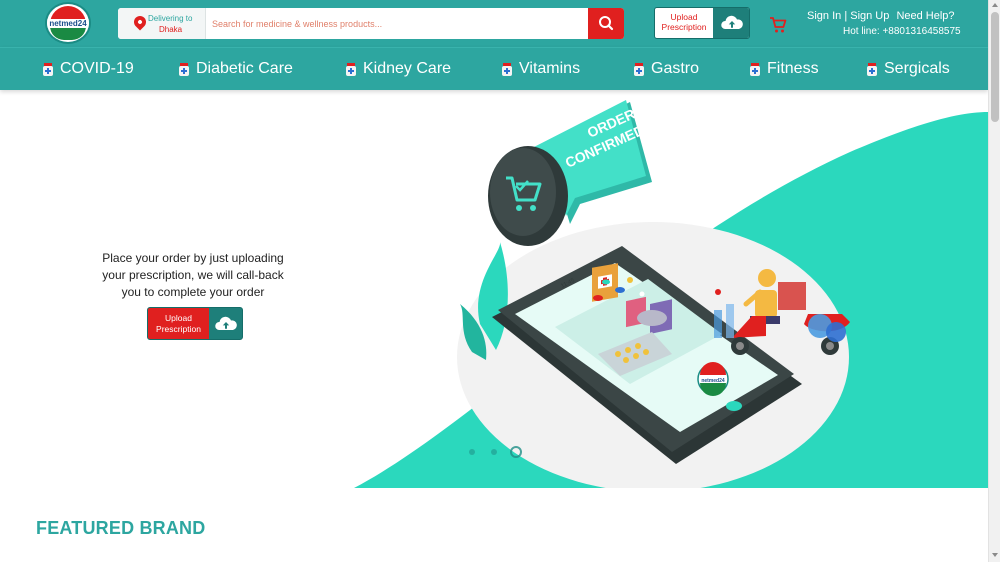 Image resolution: width=1000 pixels, height=562 pixels. What do you see at coordinates (793, 68) in the screenshot?
I see `category-label: Fitness` at bounding box center [793, 68].